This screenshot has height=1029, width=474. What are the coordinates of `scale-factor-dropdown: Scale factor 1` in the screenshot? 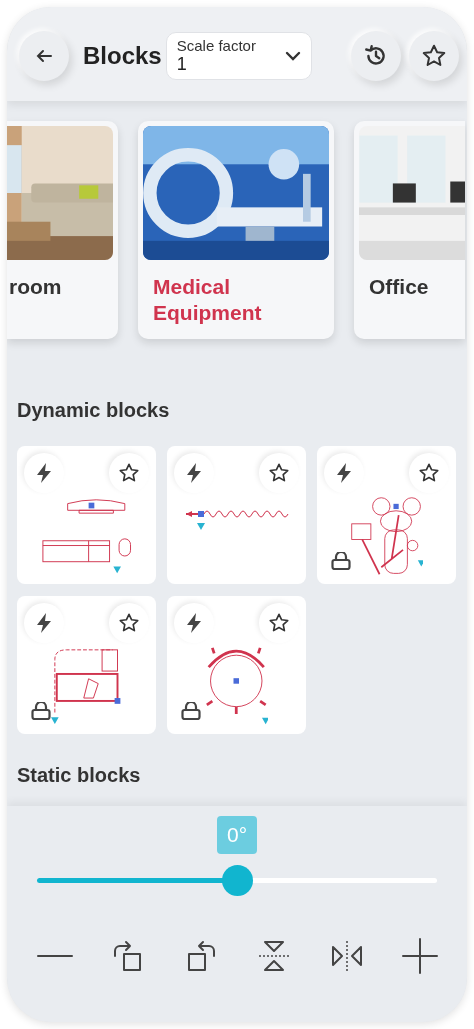 It's located at (238, 56).